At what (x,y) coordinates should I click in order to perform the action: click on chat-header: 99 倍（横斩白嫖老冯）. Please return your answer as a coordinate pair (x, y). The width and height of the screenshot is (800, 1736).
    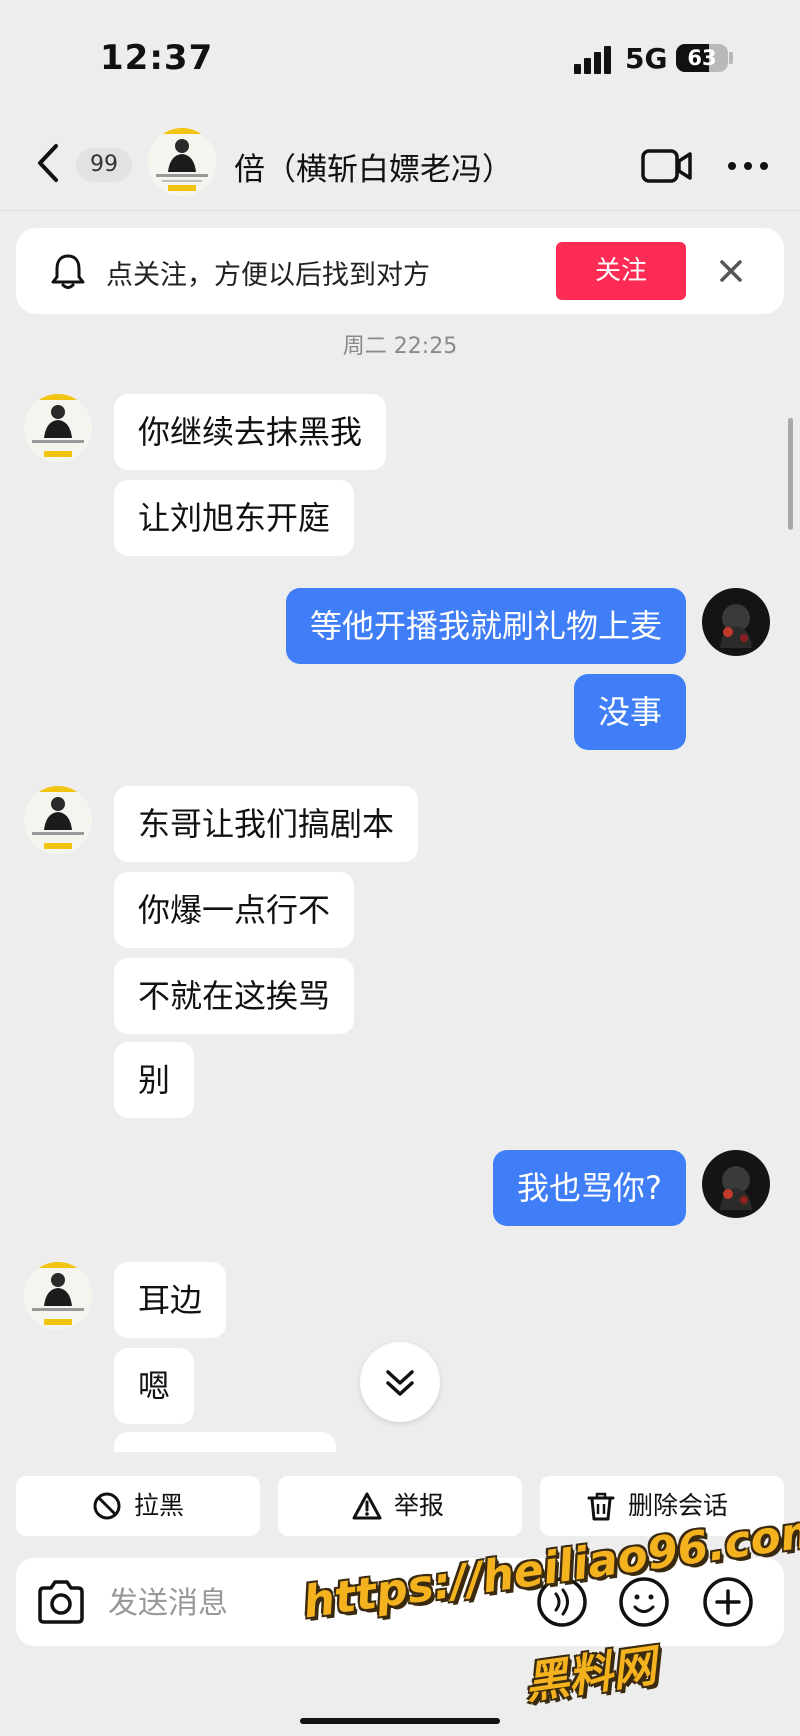
    Looking at the image, I should click on (400, 164).